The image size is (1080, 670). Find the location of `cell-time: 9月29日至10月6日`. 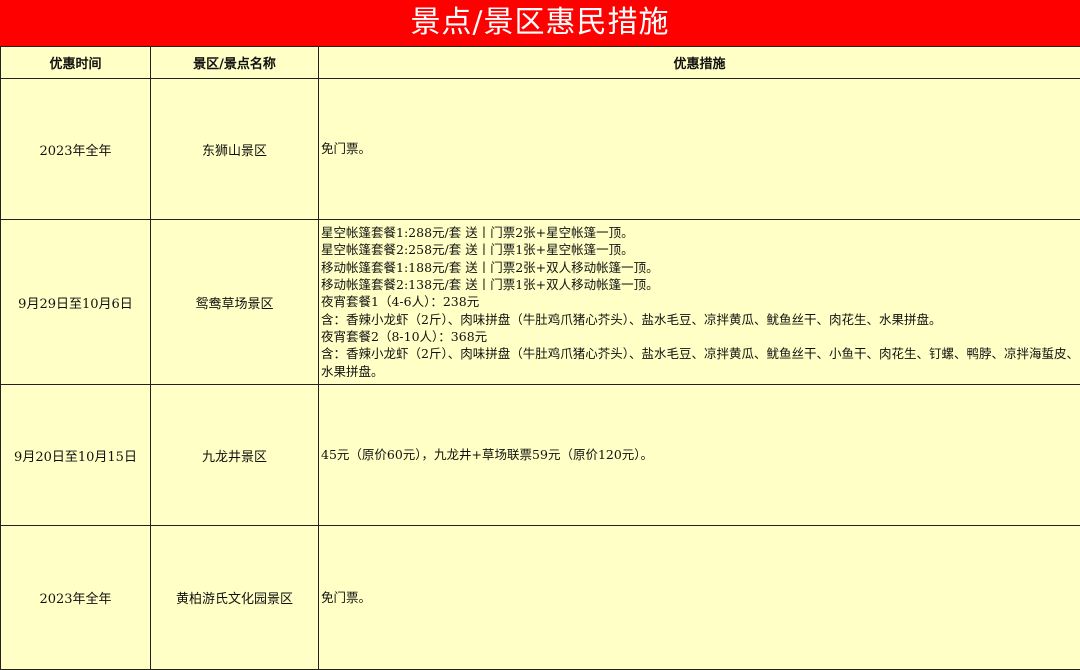

cell-time: 9月29日至10月6日 is located at coordinates (75, 302).